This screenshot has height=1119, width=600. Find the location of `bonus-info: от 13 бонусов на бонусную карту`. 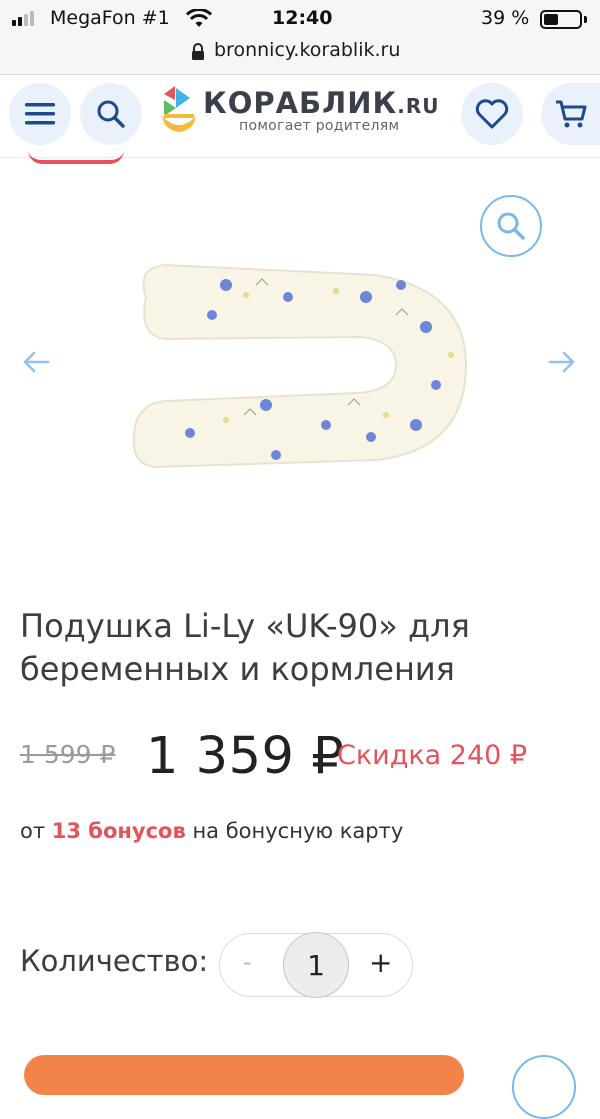

bonus-info: от 13 бонусов на бонусную карту is located at coordinates (211, 831).